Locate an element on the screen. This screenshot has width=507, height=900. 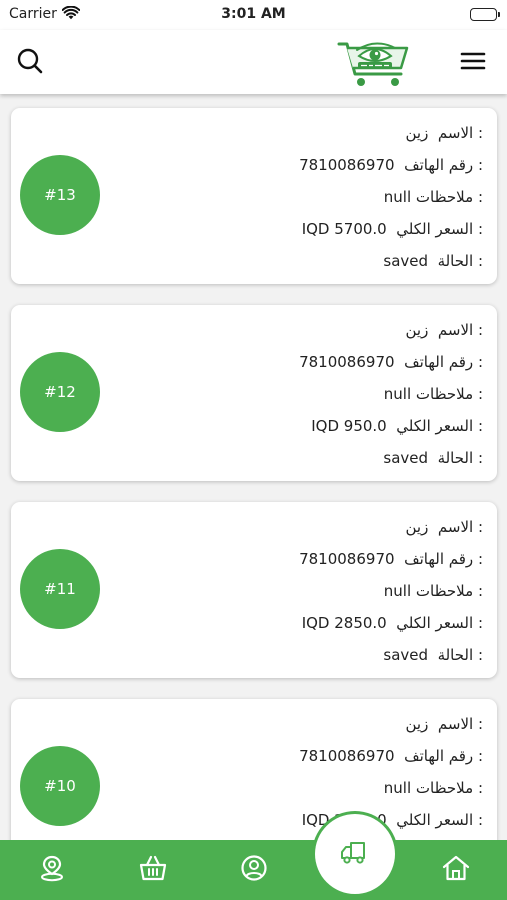
delivery-truck-icon is located at coordinates (355, 854).